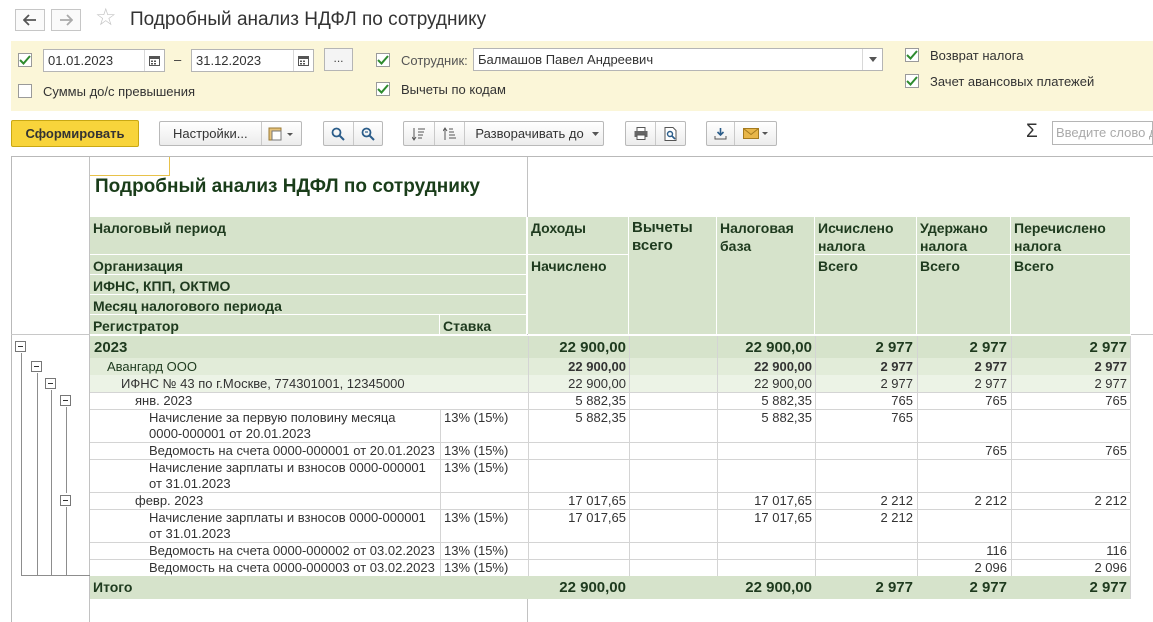 Image resolution: width=1153 pixels, height=622 pixels. What do you see at coordinates (944, 246) in the screenshot?
I see `header-withheld-line2: налога` at bounding box center [944, 246].